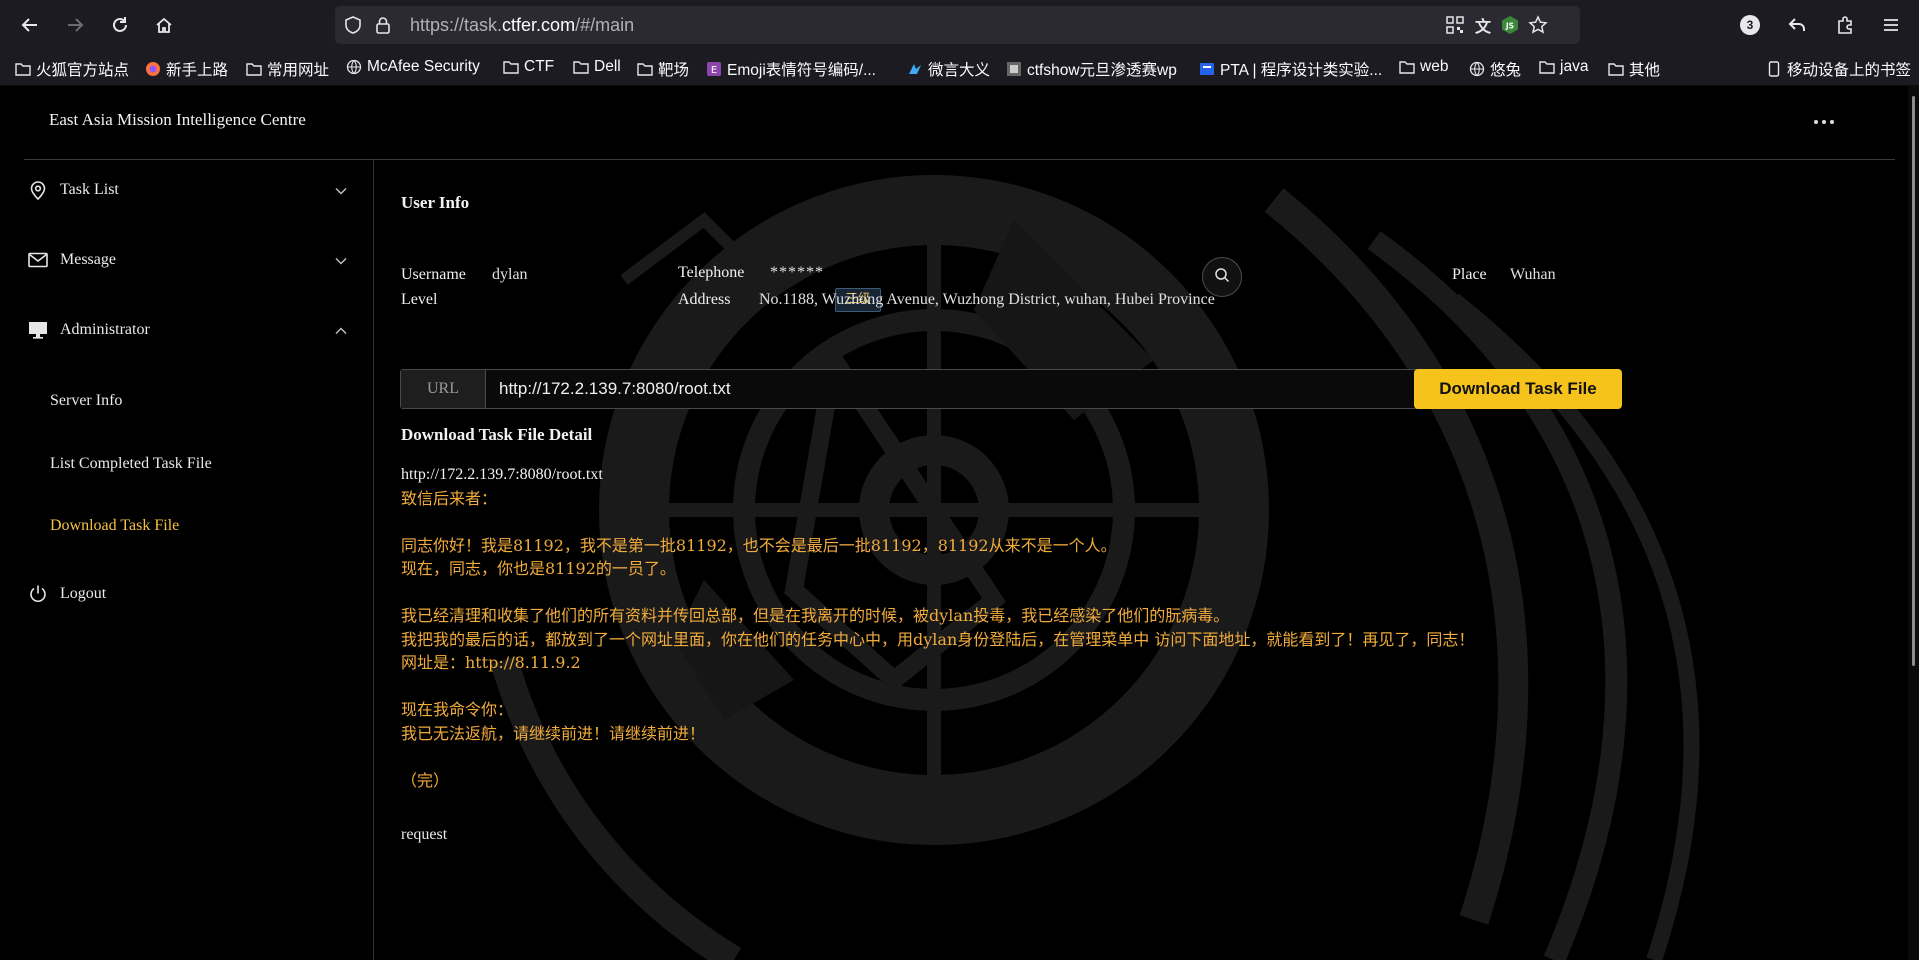 Image resolution: width=1919 pixels, height=960 pixels. Describe the element at coordinates (72, 69) in the screenshot. I see `bookmark-item: 火狐官方站点` at that location.